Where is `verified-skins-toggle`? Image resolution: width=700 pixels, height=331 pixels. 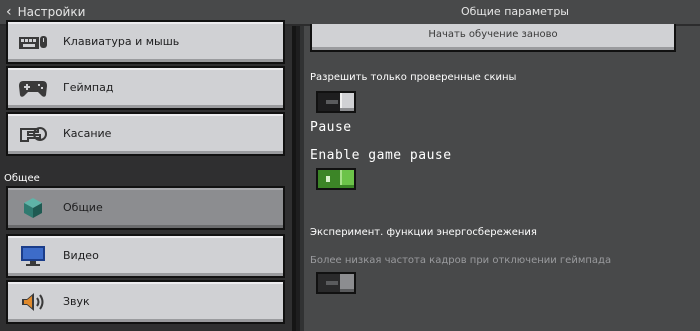 verified-skins-toggle is located at coordinates (336, 102).